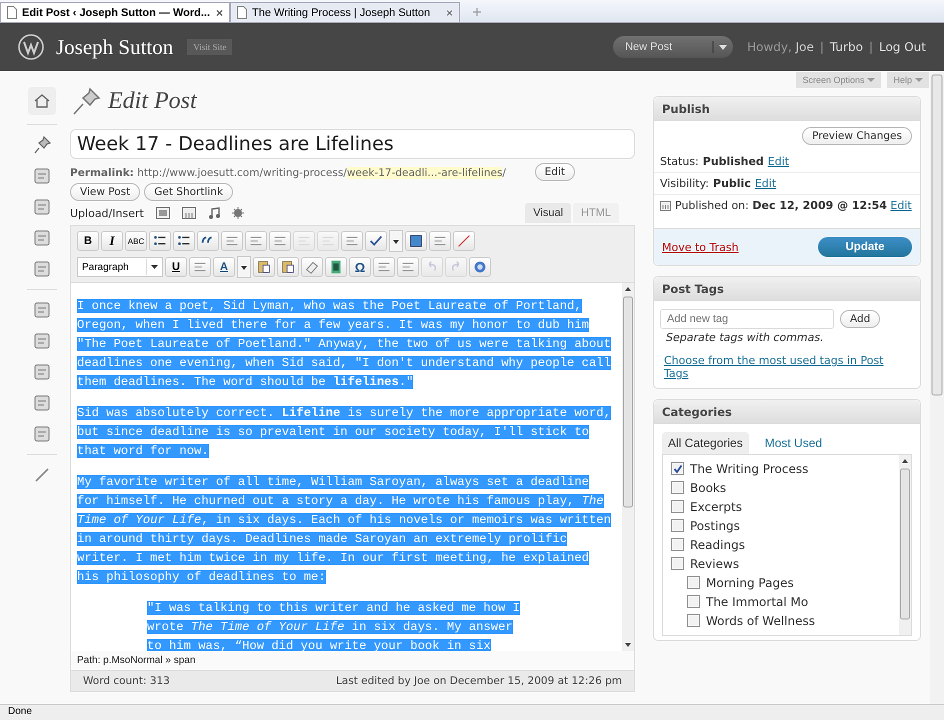 The width and height of the screenshot is (944, 720). Describe the element at coordinates (352, 660) in the screenshot. I see `element-path: Path: p.MsoNormal » span` at that location.